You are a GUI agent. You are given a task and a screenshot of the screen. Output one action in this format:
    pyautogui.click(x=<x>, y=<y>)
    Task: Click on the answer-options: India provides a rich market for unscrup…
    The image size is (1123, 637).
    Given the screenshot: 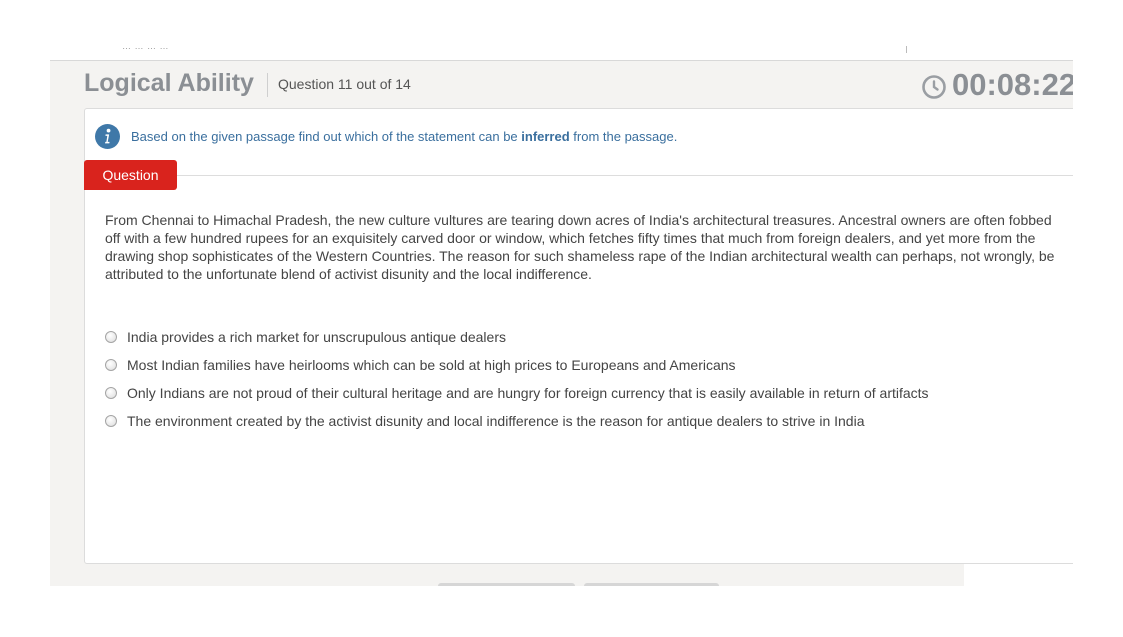 What is the action you would take?
    pyautogui.click(x=517, y=379)
    